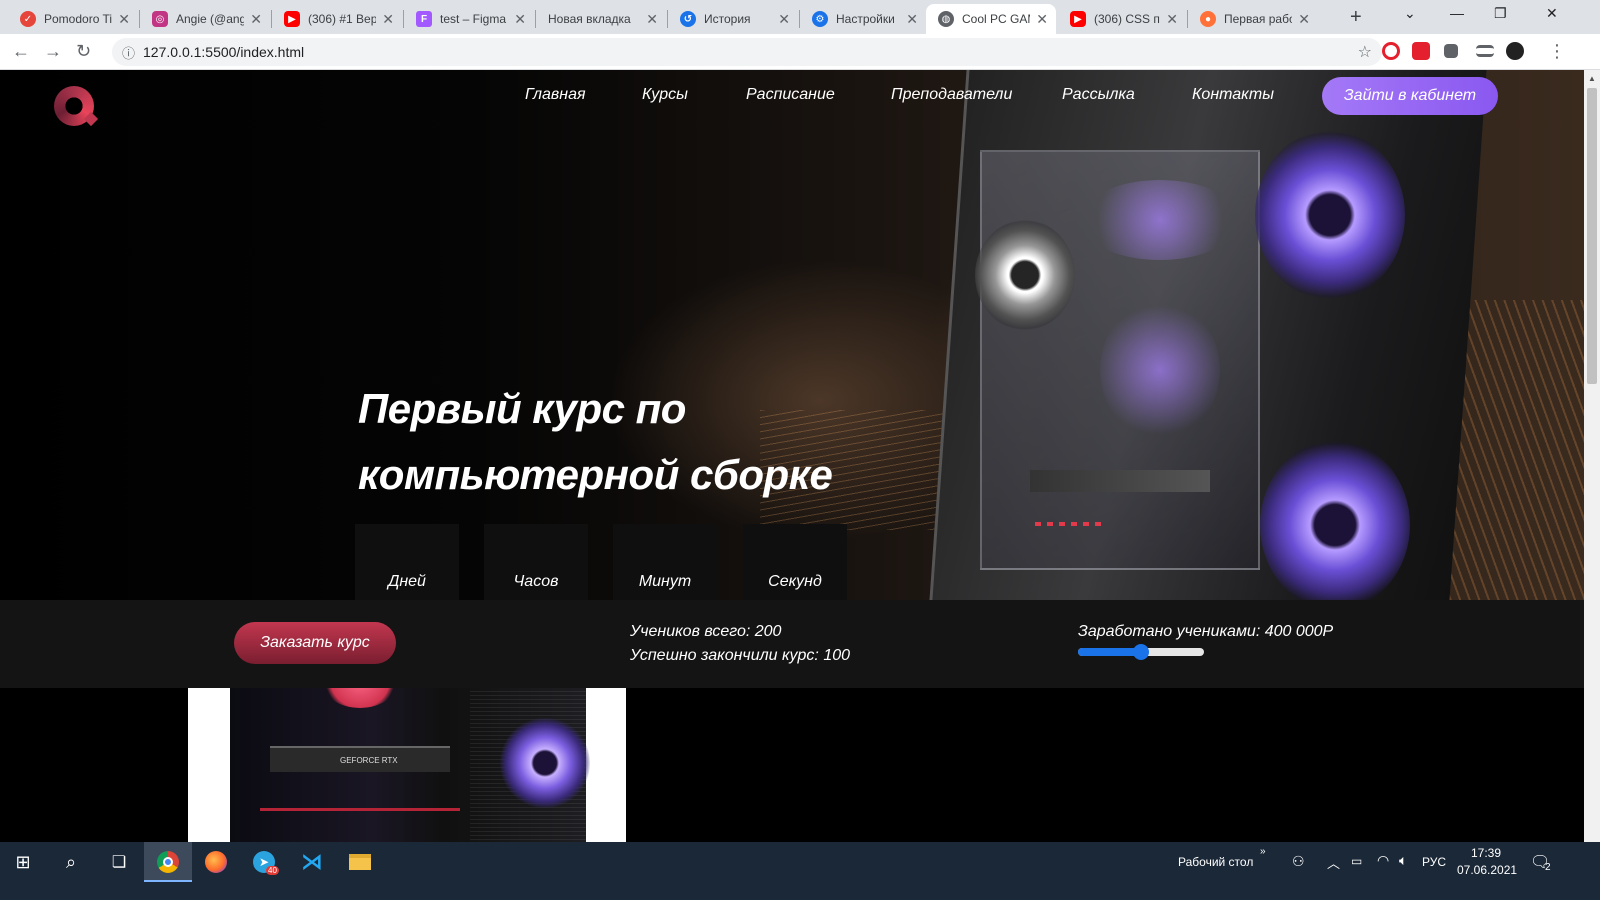 This screenshot has width=1600, height=900. I want to click on globe-icon: ◍, so click(946, 19).